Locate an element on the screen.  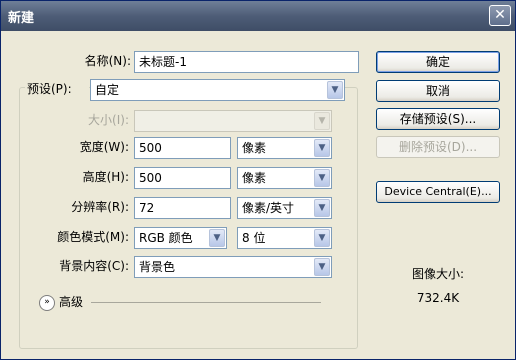
background-label: 背景内容(C): is located at coordinates (94, 266).